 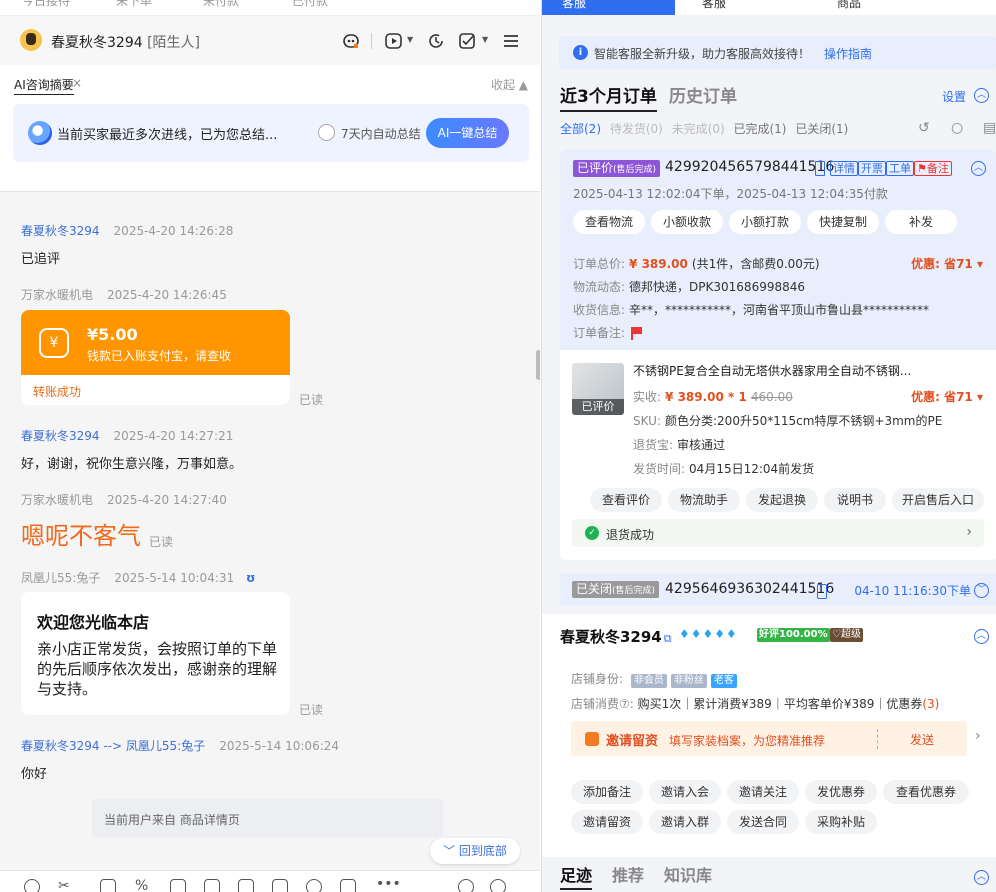 What do you see at coordinates (167, 295) in the screenshot?
I see `message-time: 2025-4-20 14:26:45` at bounding box center [167, 295].